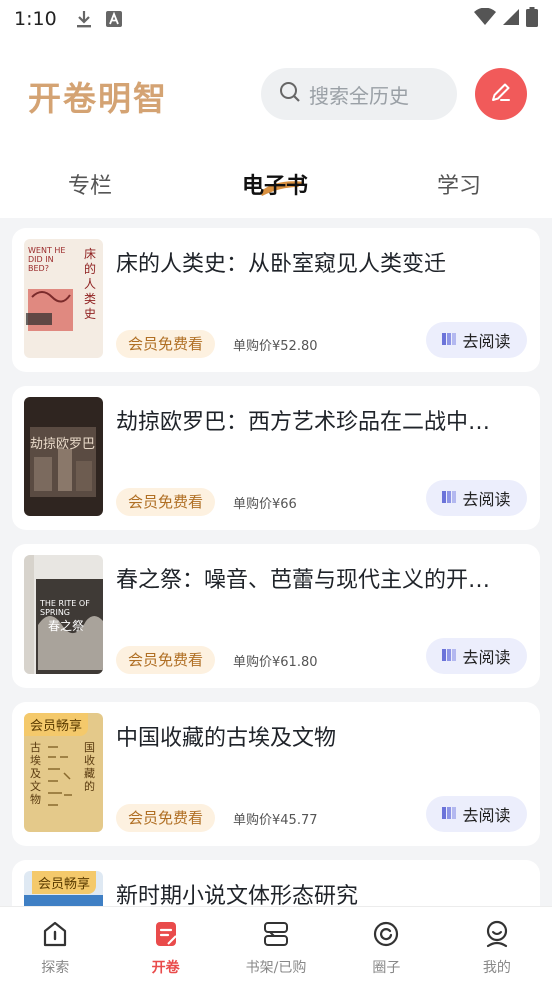  What do you see at coordinates (386, 936) in the screenshot?
I see `circle-icon` at bounding box center [386, 936].